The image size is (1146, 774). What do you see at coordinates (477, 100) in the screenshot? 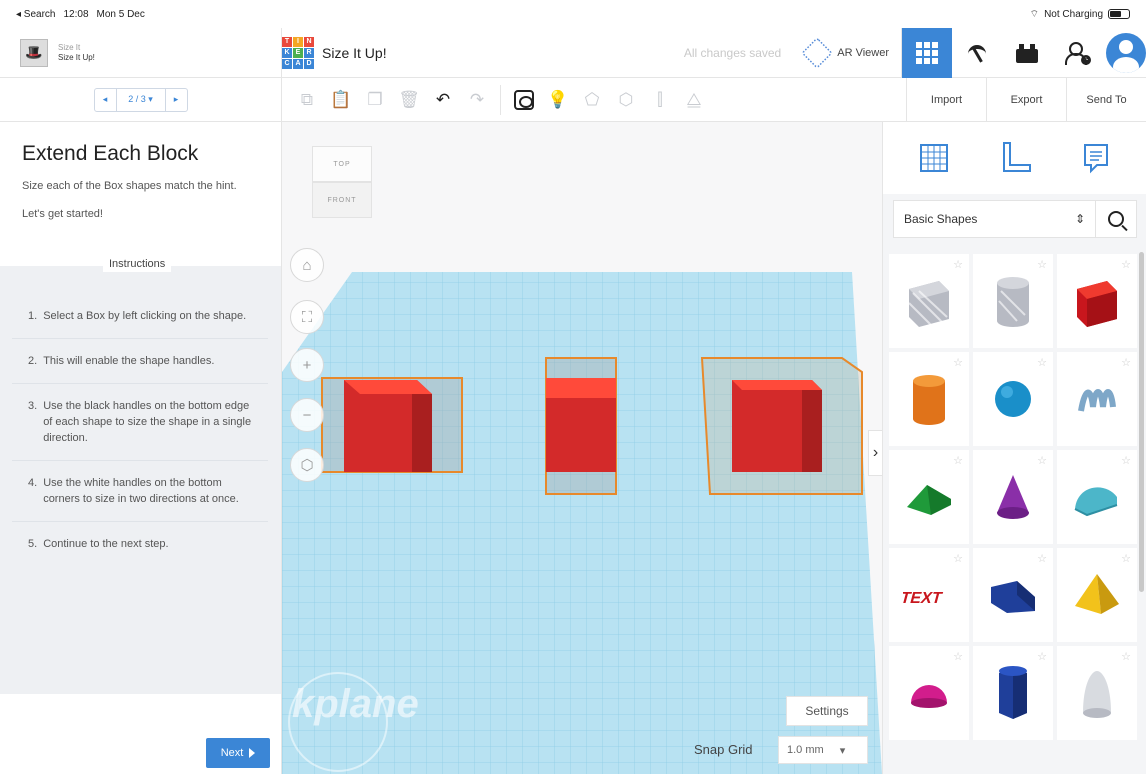
I see `redo-icon: ↷` at bounding box center [477, 100].